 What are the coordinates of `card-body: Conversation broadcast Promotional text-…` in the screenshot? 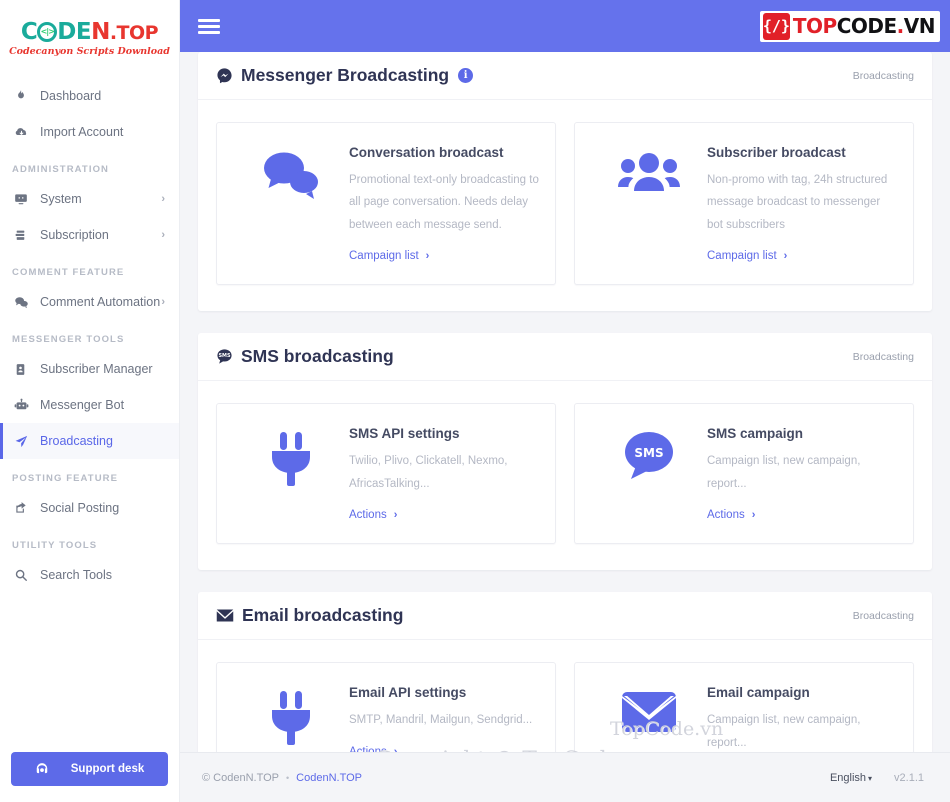 It's located at (444, 203).